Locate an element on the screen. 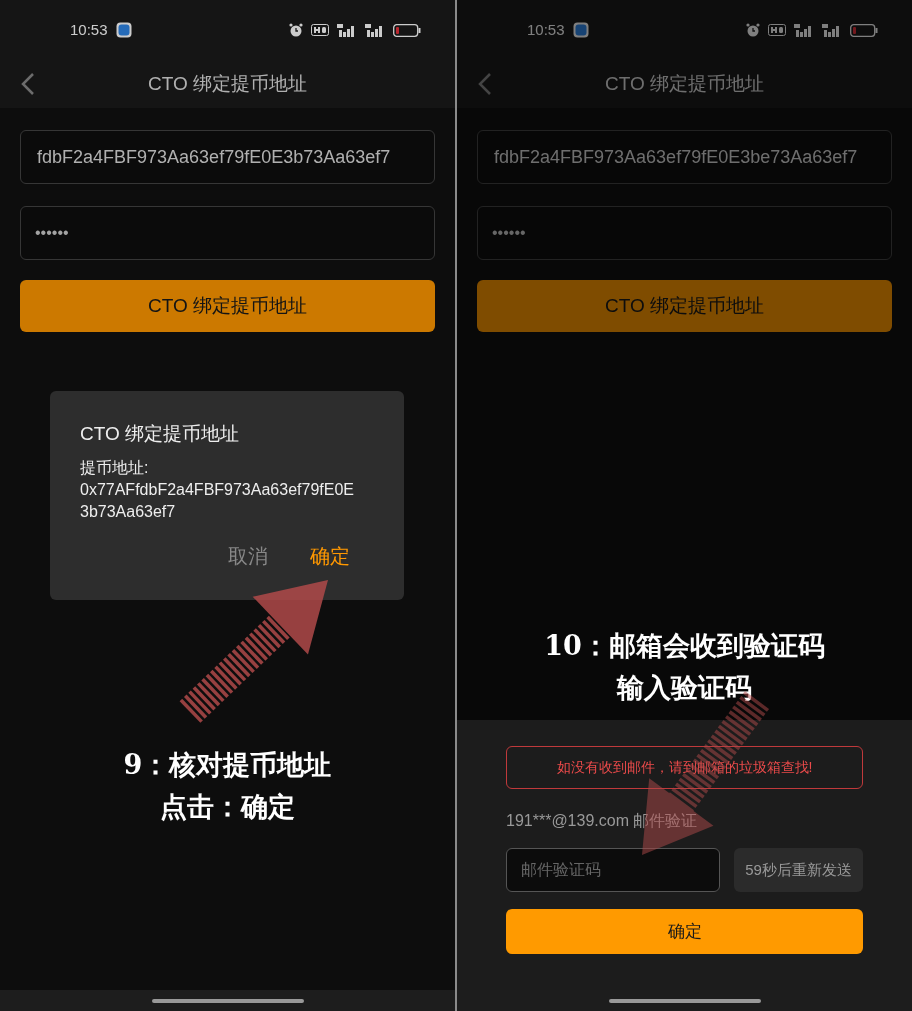 This screenshot has height=1011, width=912. warning-notice: 如没有收到邮件，请到邮箱的垃圾箱查找! is located at coordinates (684, 767).